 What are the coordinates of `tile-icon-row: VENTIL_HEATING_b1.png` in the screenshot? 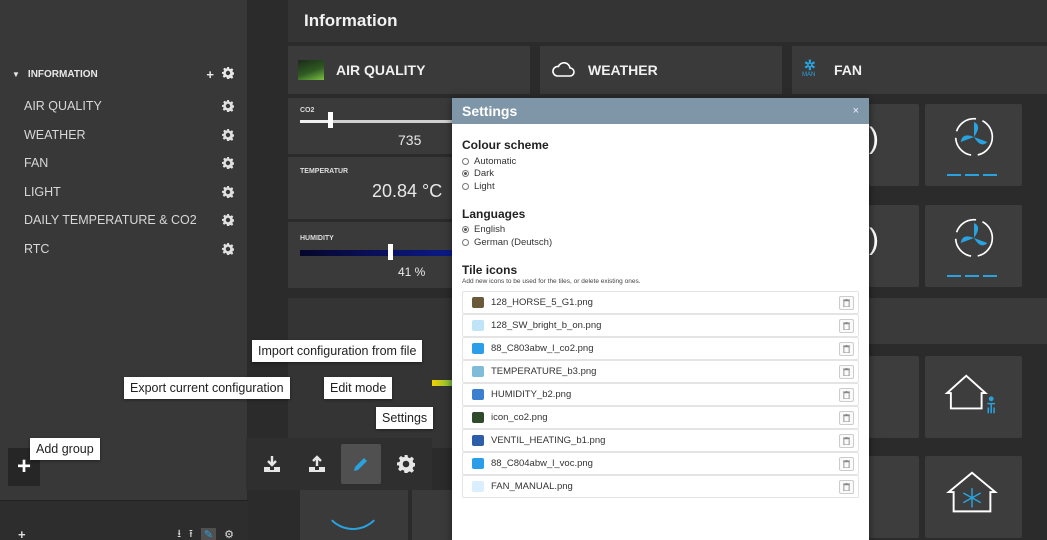 It's located at (660, 440).